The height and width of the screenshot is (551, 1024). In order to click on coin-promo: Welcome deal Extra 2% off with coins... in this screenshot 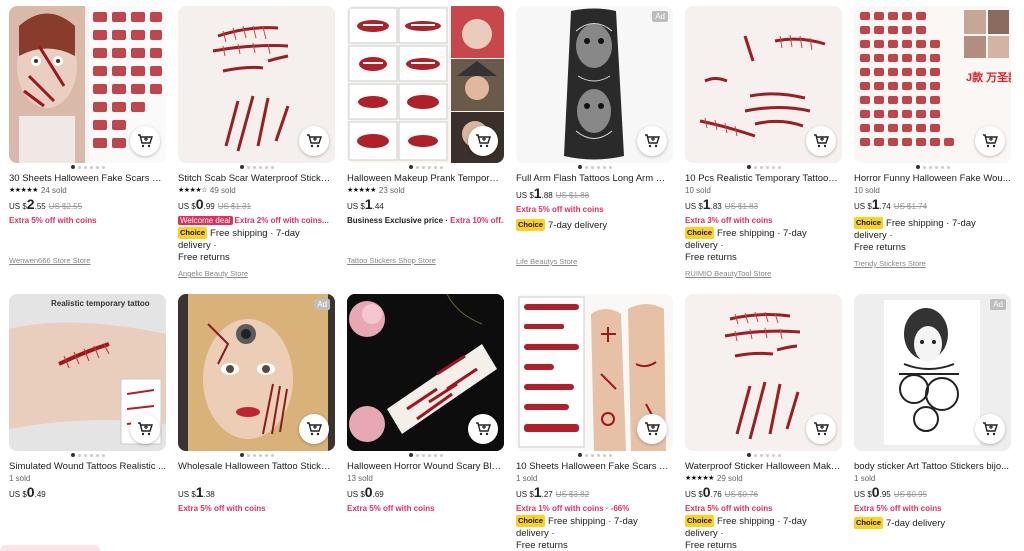, I will do `click(256, 221)`.